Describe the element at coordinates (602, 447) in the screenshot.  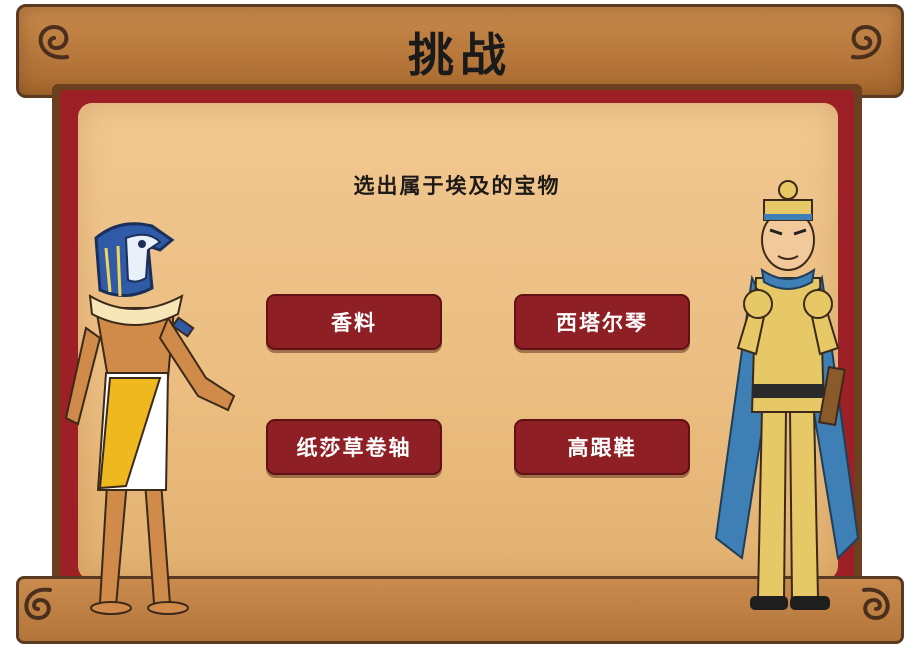
I see `answer-option-high-heels: 高跟鞋` at that location.